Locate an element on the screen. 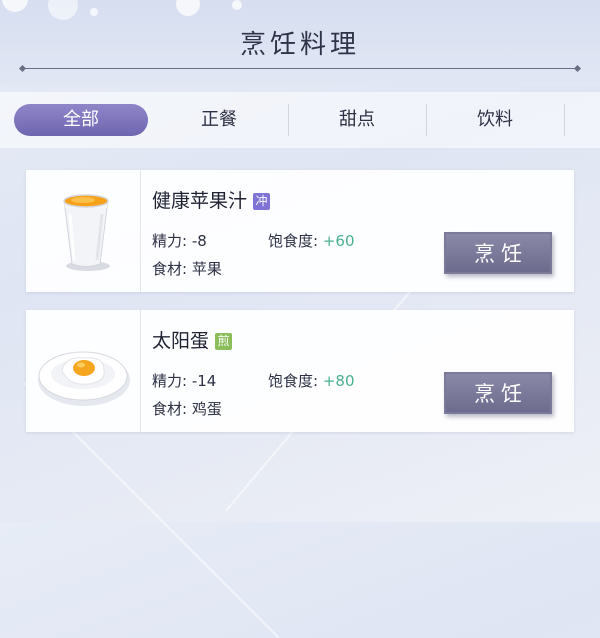 This screenshot has height=638, width=600. title-divider is located at coordinates (300, 68).